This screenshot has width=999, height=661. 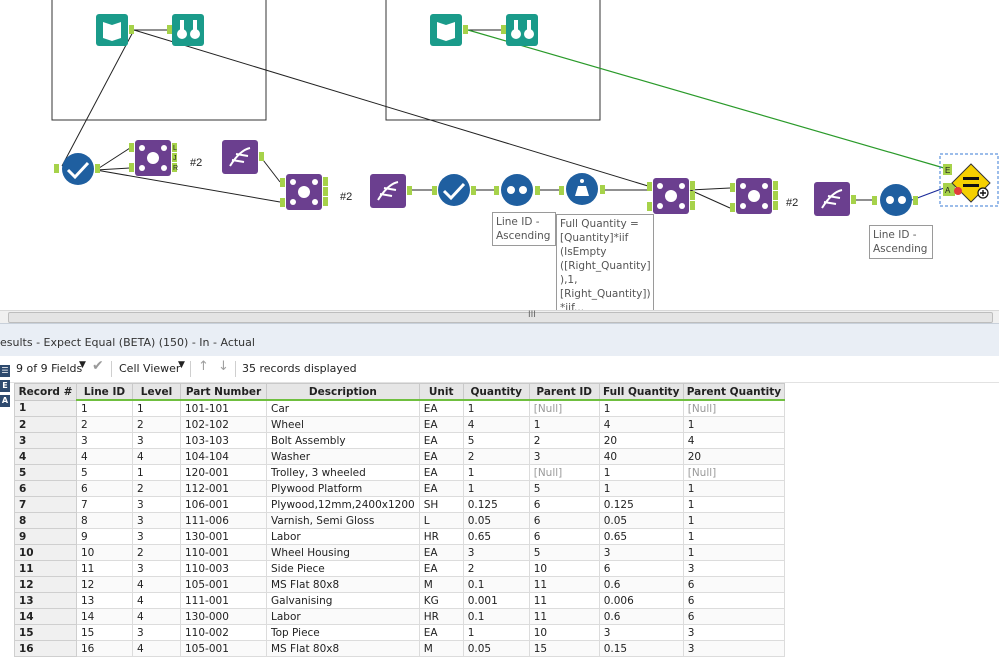 What do you see at coordinates (5, 371) in the screenshot?
I see `menu-icon: ☰` at bounding box center [5, 371].